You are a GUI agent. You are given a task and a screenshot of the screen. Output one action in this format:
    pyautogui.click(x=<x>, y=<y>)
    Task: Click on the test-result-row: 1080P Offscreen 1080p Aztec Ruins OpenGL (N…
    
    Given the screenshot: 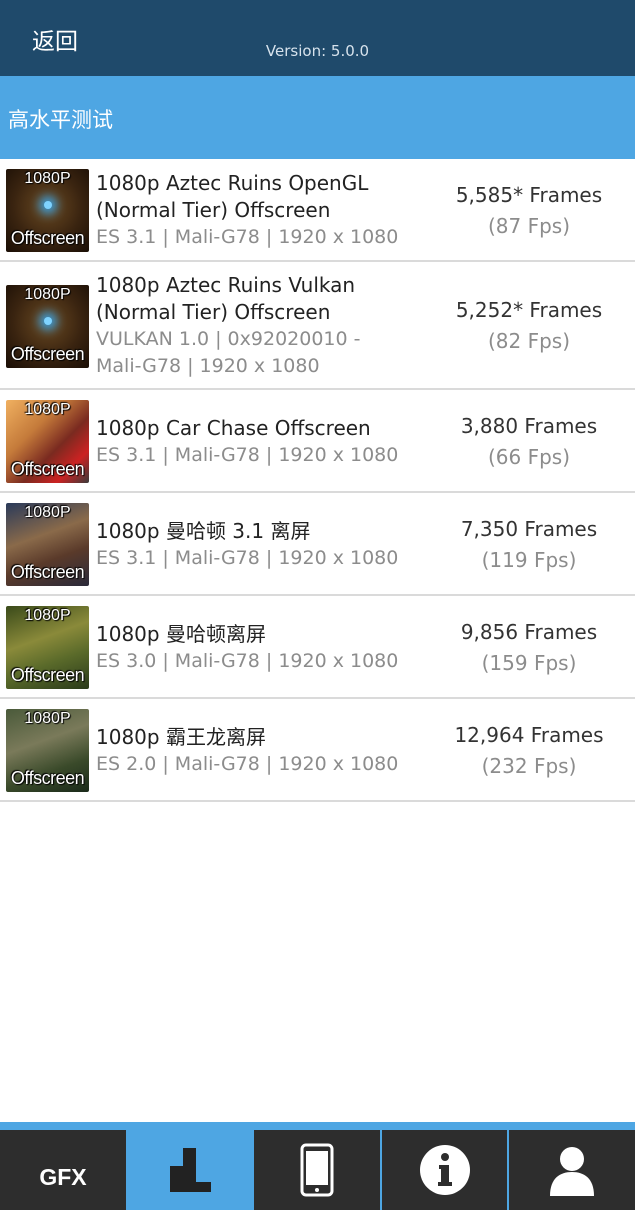 What is the action you would take?
    pyautogui.click(x=317, y=210)
    